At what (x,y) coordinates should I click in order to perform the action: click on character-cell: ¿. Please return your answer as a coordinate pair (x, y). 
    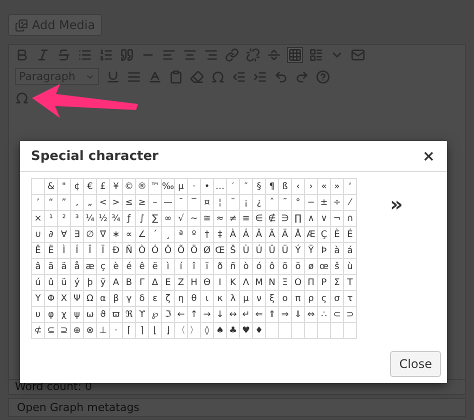
    Looking at the image, I should click on (259, 203).